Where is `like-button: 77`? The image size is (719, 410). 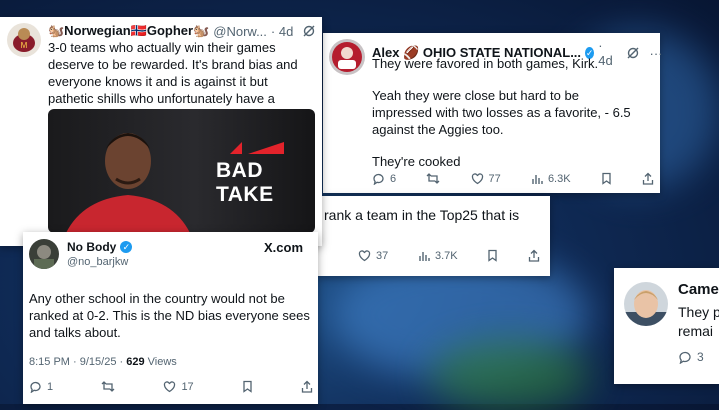 like-button: 77 is located at coordinates (486, 178).